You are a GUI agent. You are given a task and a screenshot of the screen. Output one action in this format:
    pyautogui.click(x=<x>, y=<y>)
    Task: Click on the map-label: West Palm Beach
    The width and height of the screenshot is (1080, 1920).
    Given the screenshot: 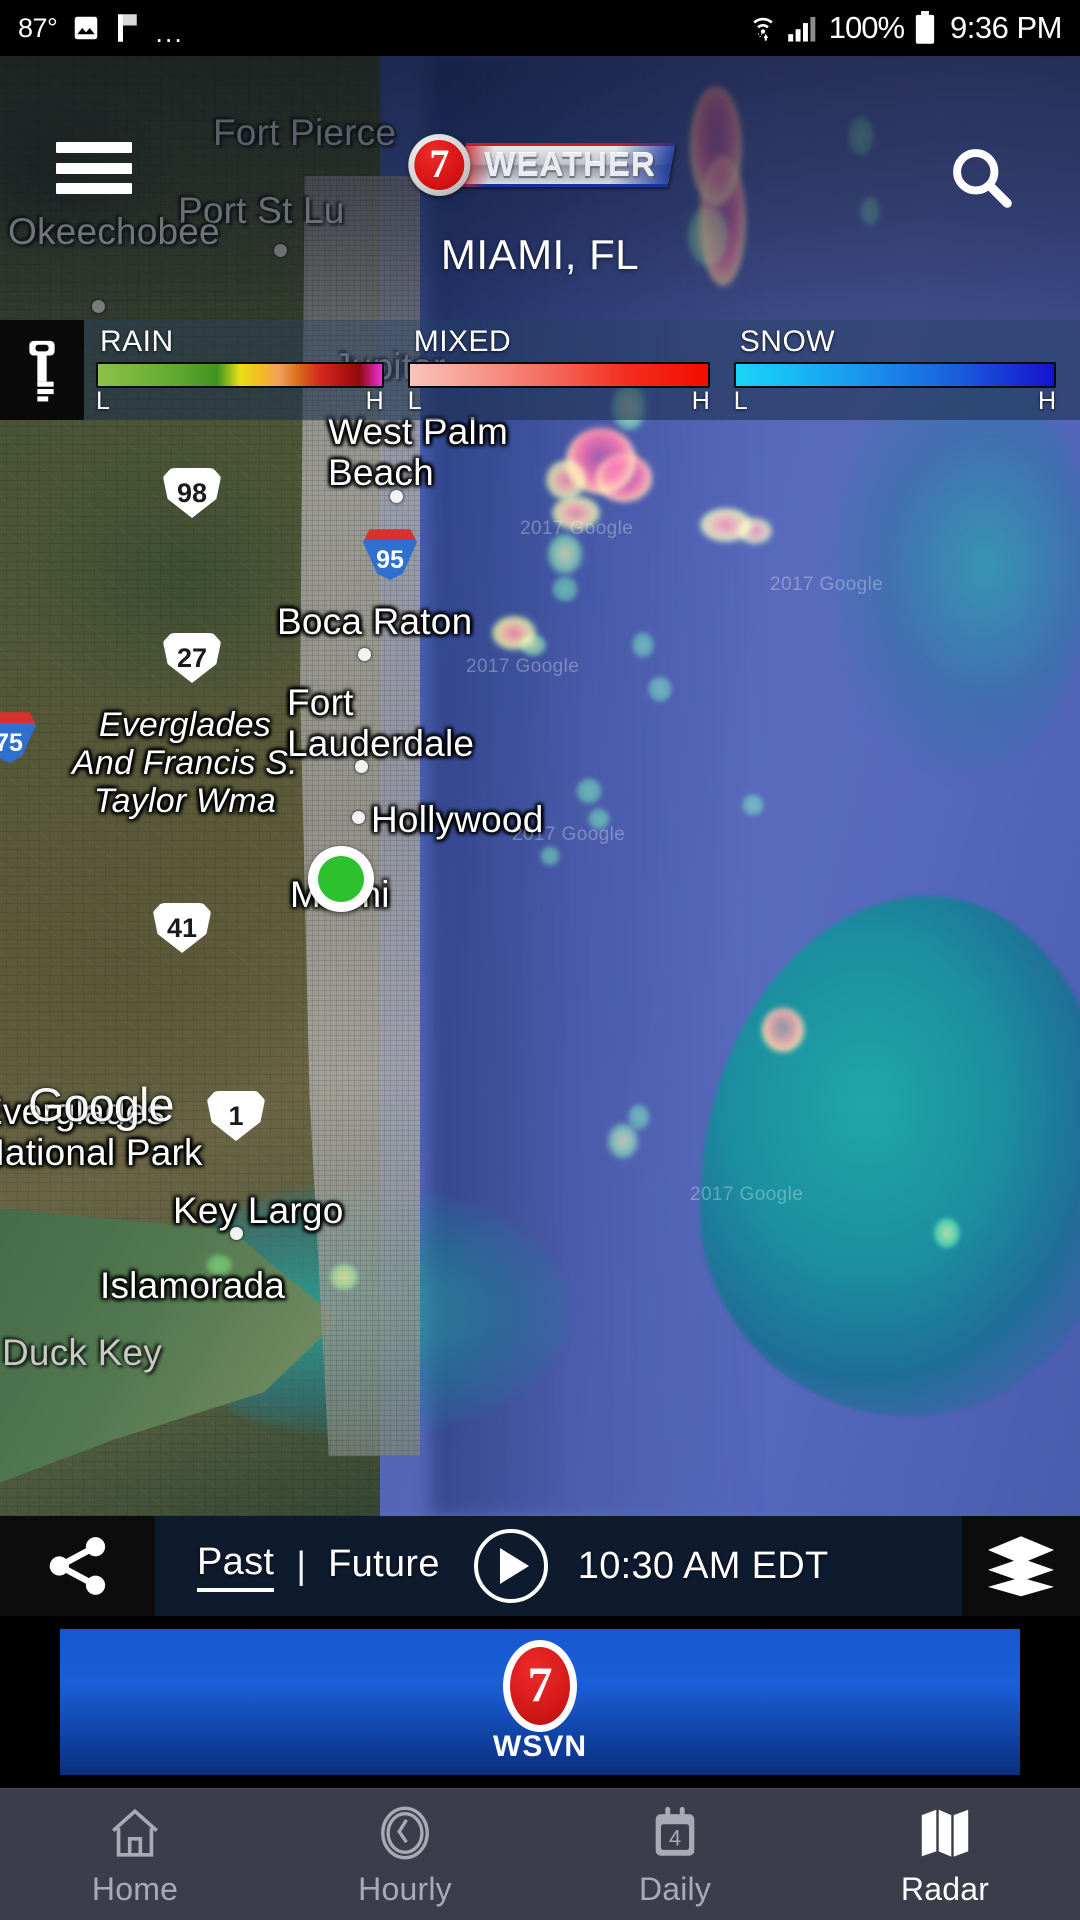 What is the action you would take?
    pyautogui.click(x=418, y=452)
    